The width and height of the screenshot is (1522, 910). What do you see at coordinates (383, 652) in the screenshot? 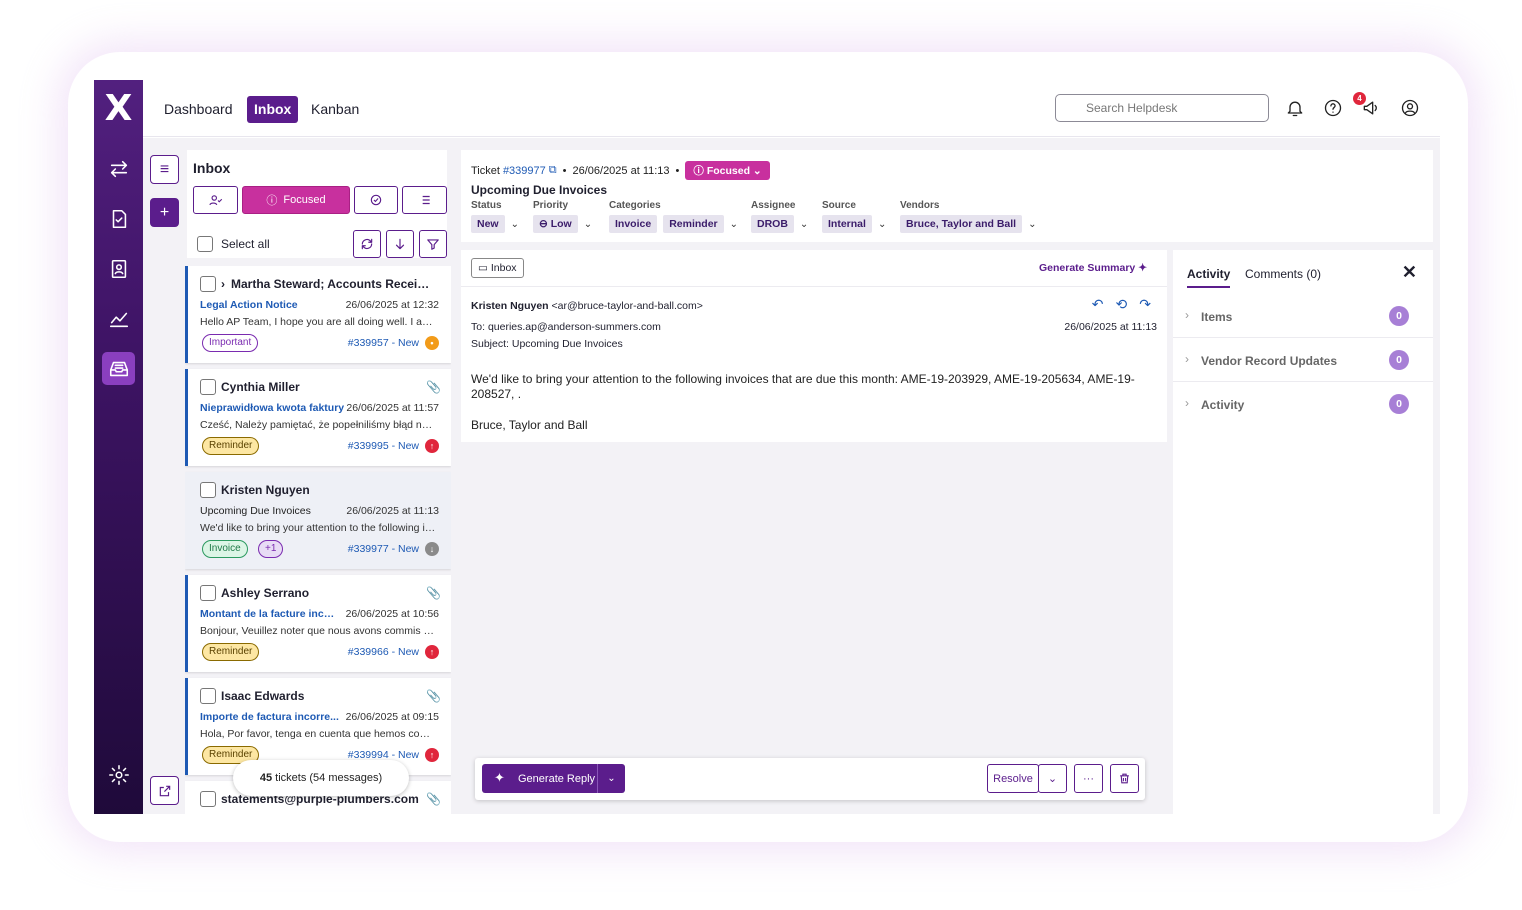
I see `ticket-ref: #339966 - New` at bounding box center [383, 652].